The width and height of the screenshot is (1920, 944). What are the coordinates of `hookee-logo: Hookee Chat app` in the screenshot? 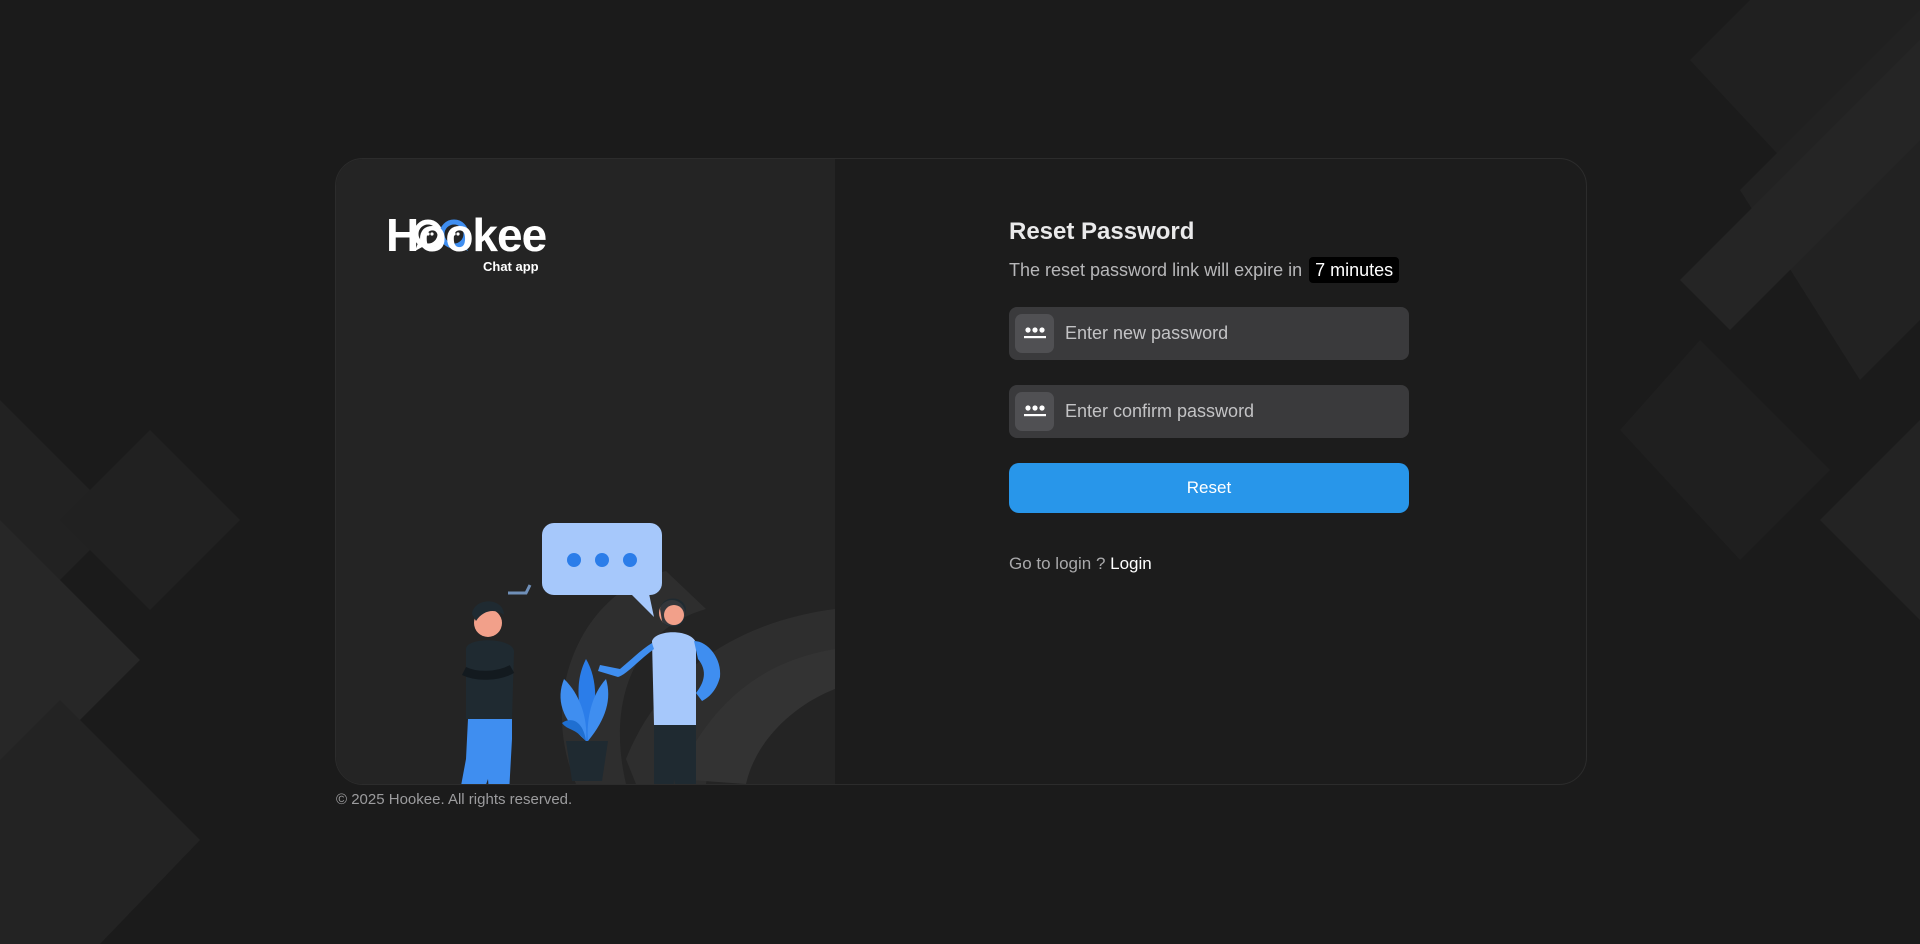 It's located at (471, 241).